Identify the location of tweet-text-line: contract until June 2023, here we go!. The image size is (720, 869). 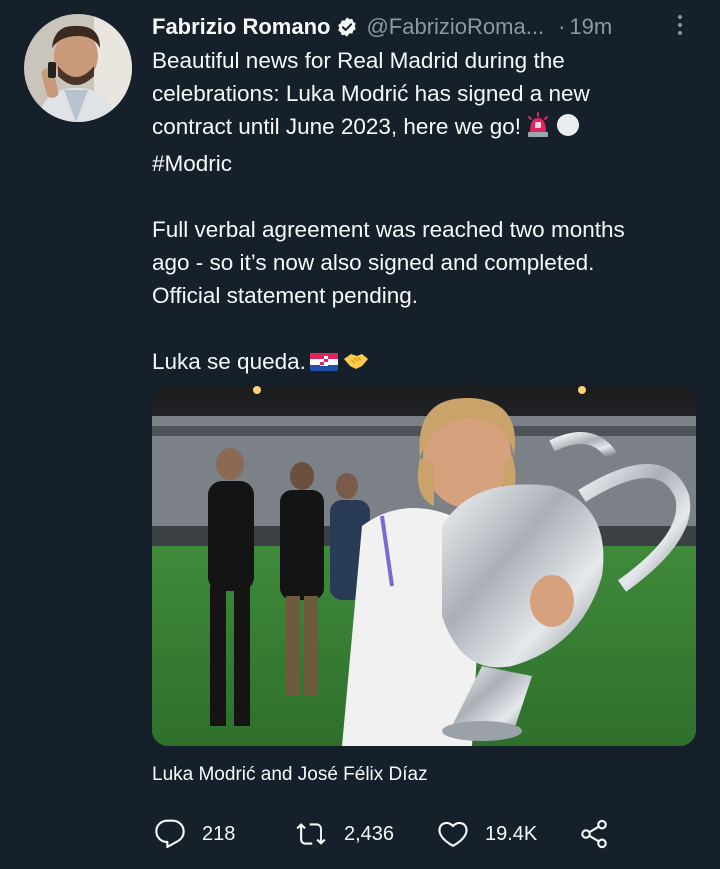
(422, 128).